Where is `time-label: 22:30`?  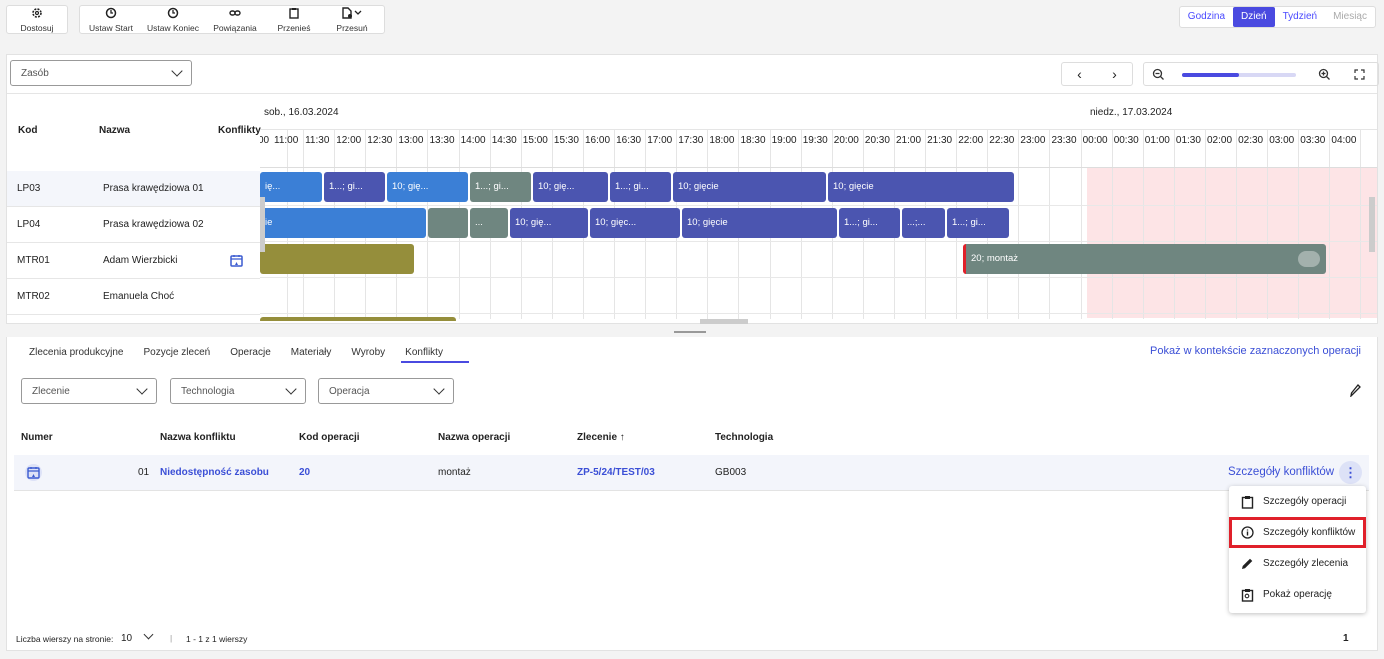 time-label: 22:30 is located at coordinates (1002, 140).